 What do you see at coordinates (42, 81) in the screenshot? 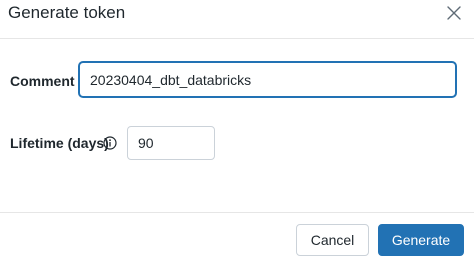
I see `comment-label: Comment` at bounding box center [42, 81].